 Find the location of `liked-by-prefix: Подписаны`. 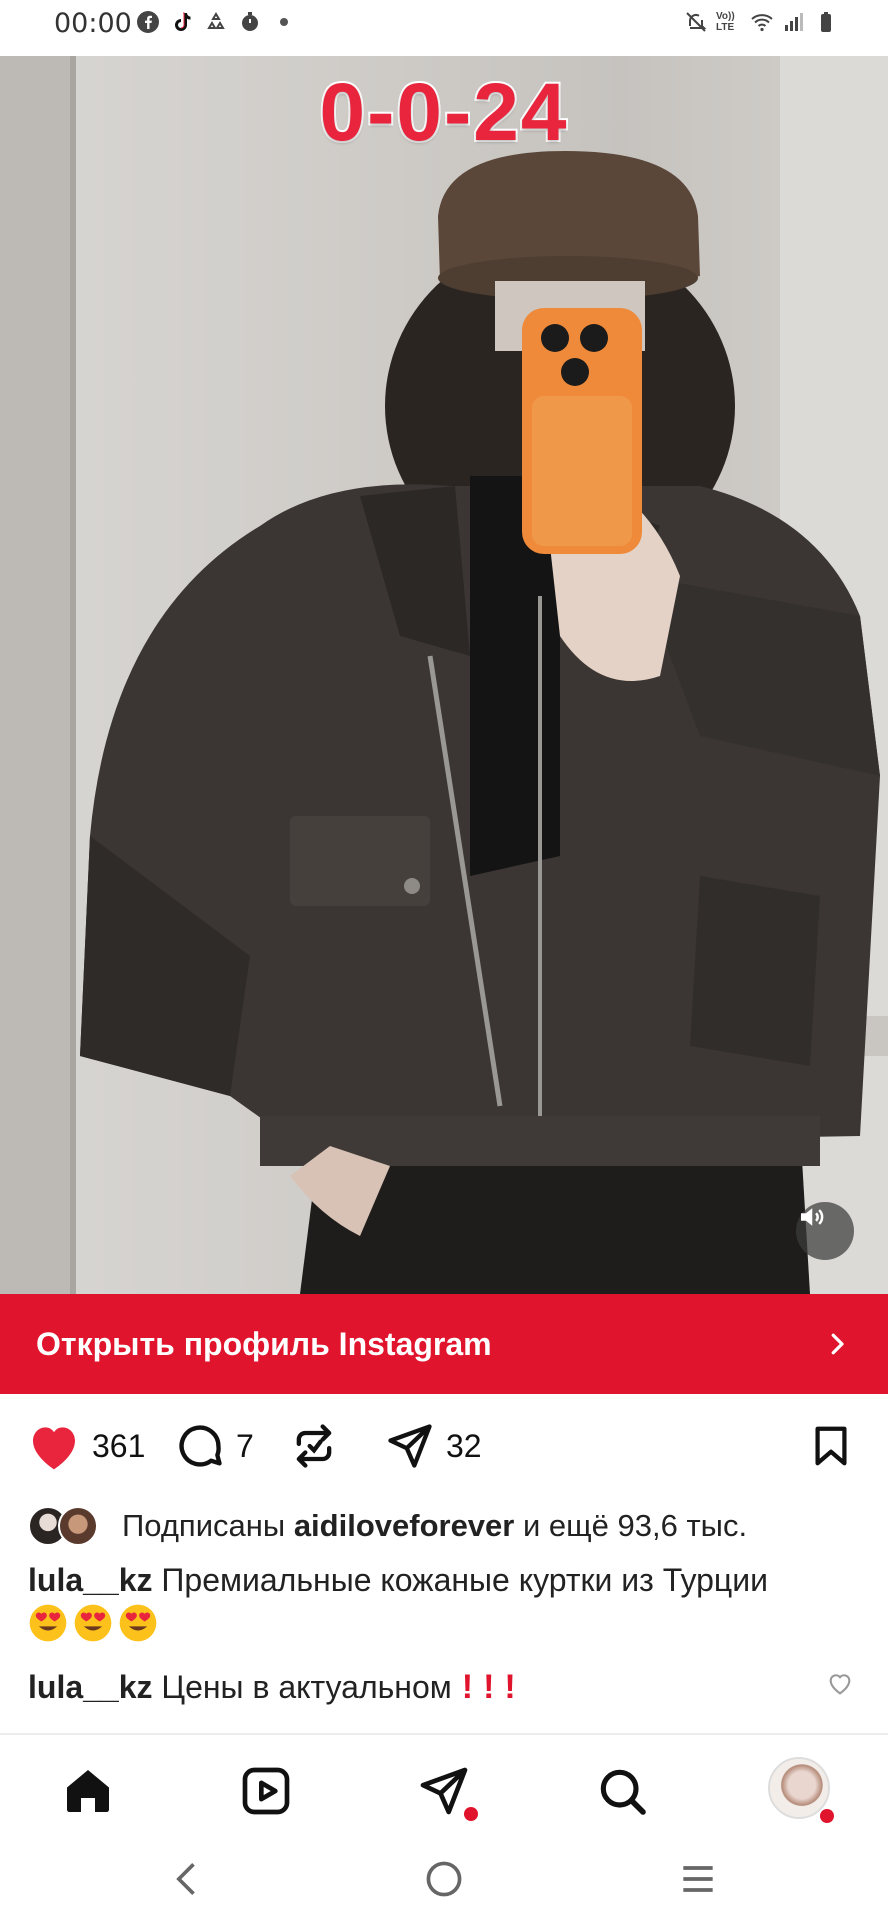

liked-by-prefix: Подписаны is located at coordinates (204, 1525).